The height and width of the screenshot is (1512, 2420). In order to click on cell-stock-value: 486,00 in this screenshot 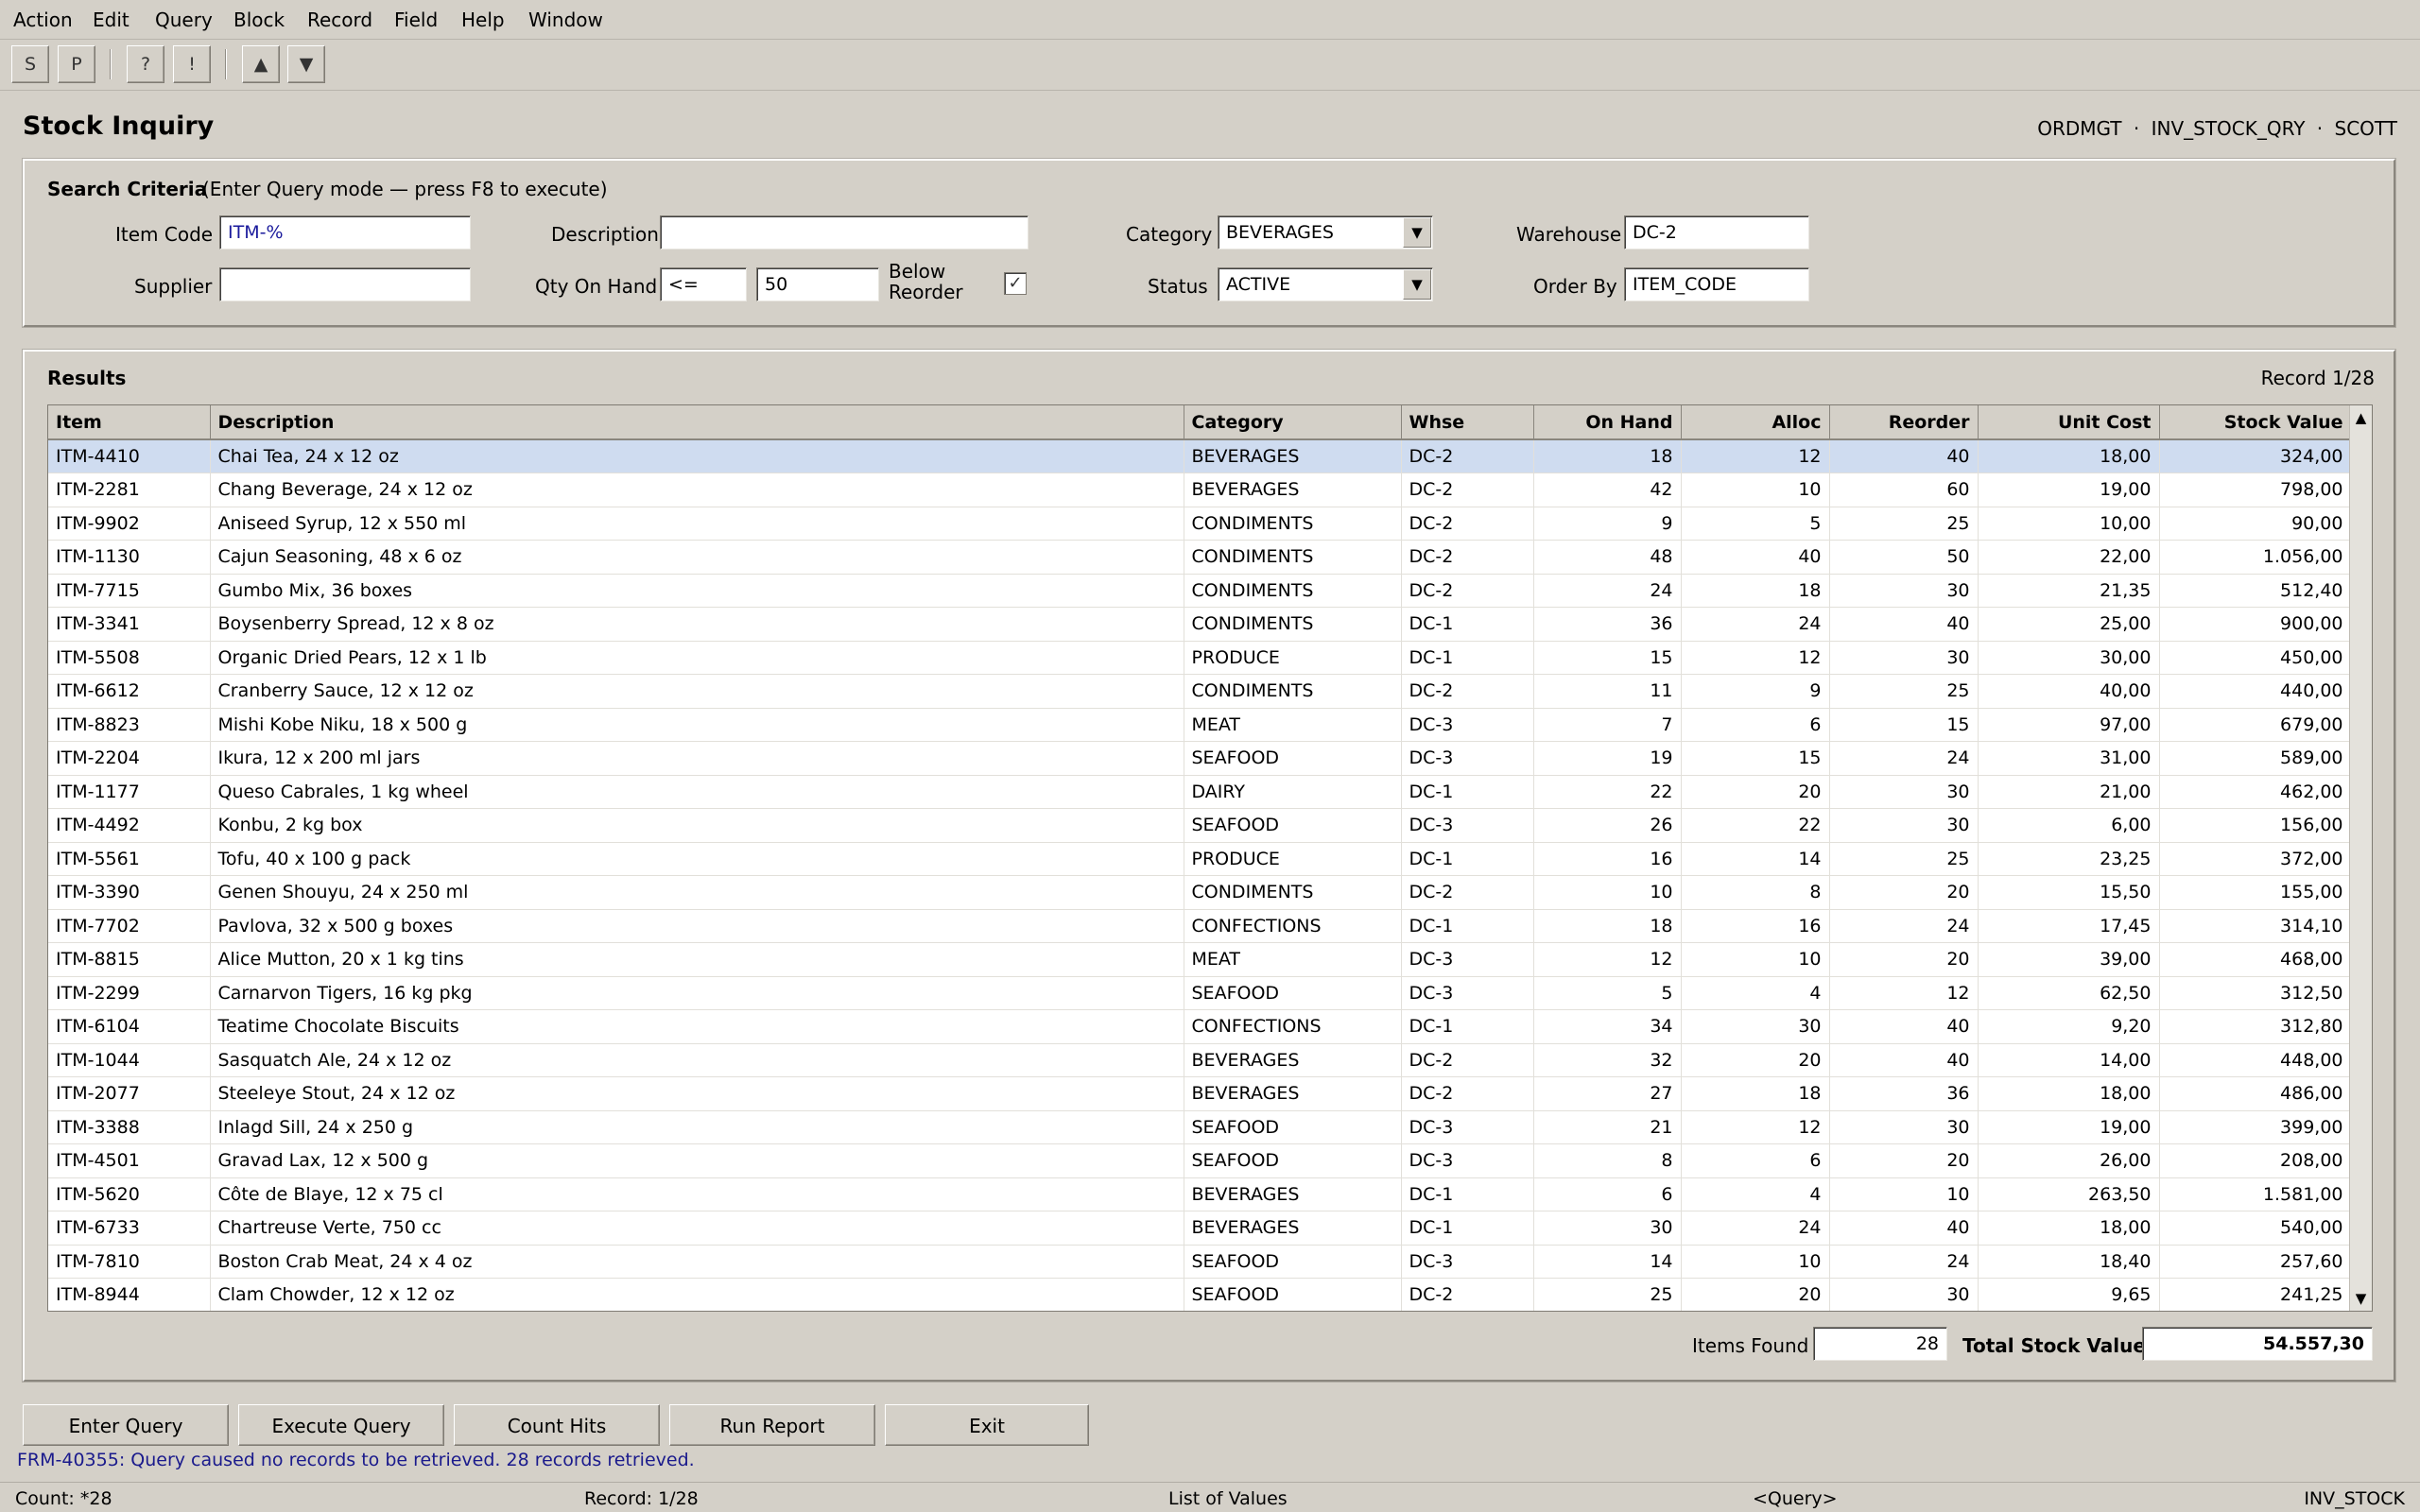, I will do `click(2255, 1093)`.